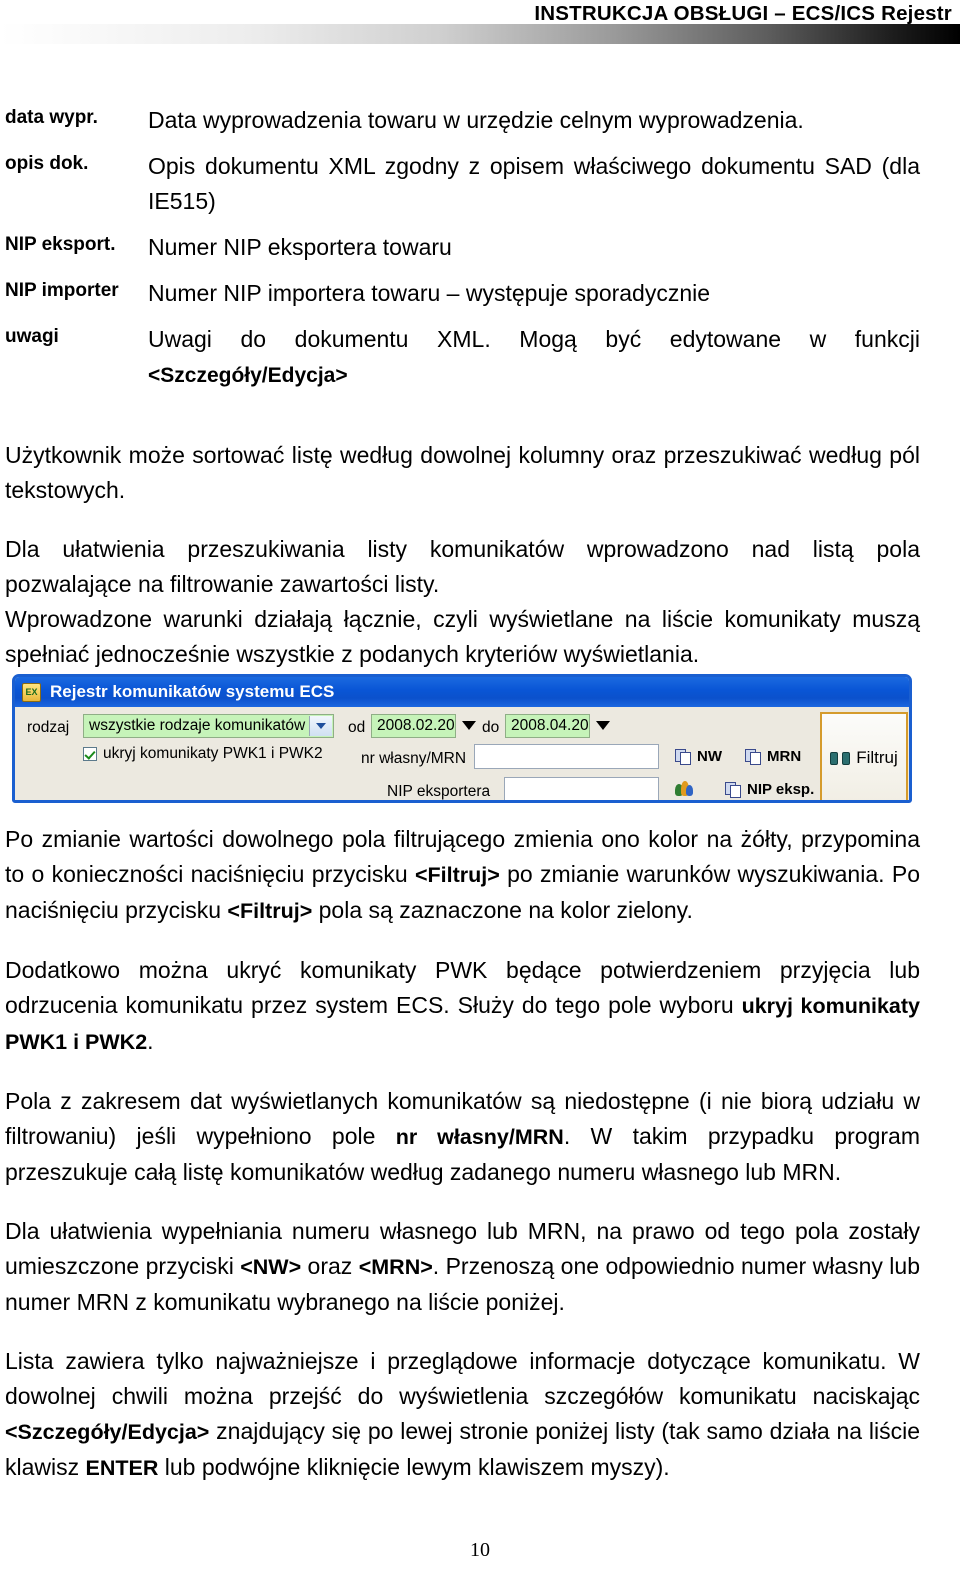 Image resolution: width=960 pixels, height=1591 pixels. I want to click on binoculars-icon, so click(840, 758).